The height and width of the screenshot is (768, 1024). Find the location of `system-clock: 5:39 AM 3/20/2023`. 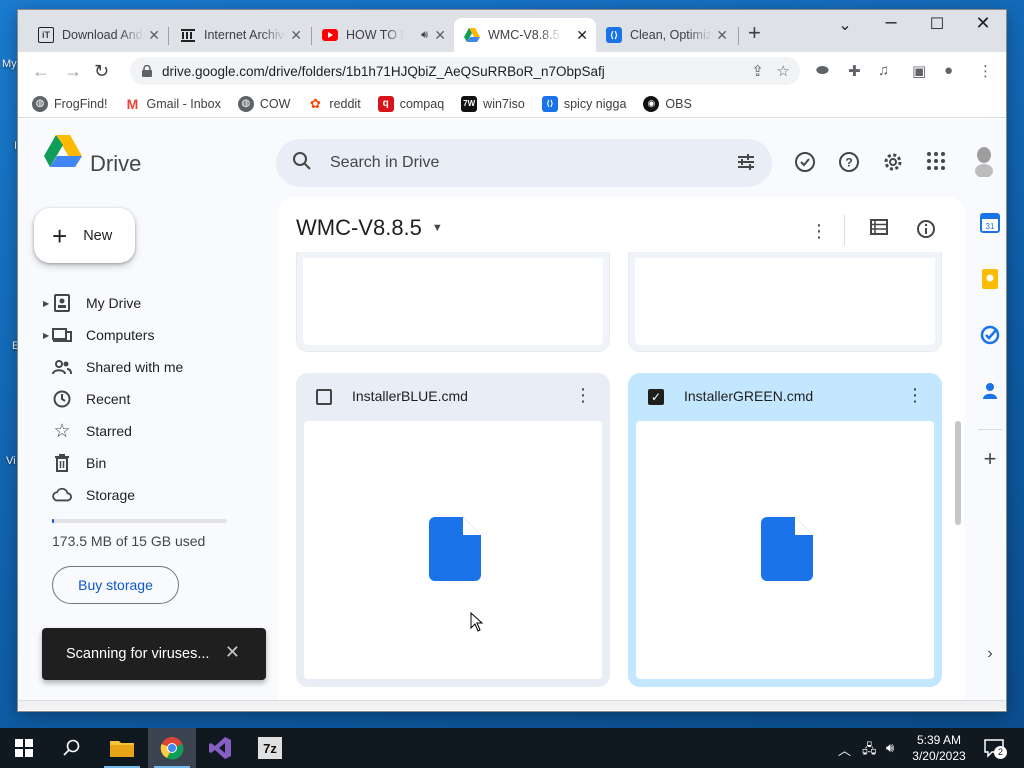

system-clock: 5:39 AM 3/20/2023 is located at coordinates (939, 748).